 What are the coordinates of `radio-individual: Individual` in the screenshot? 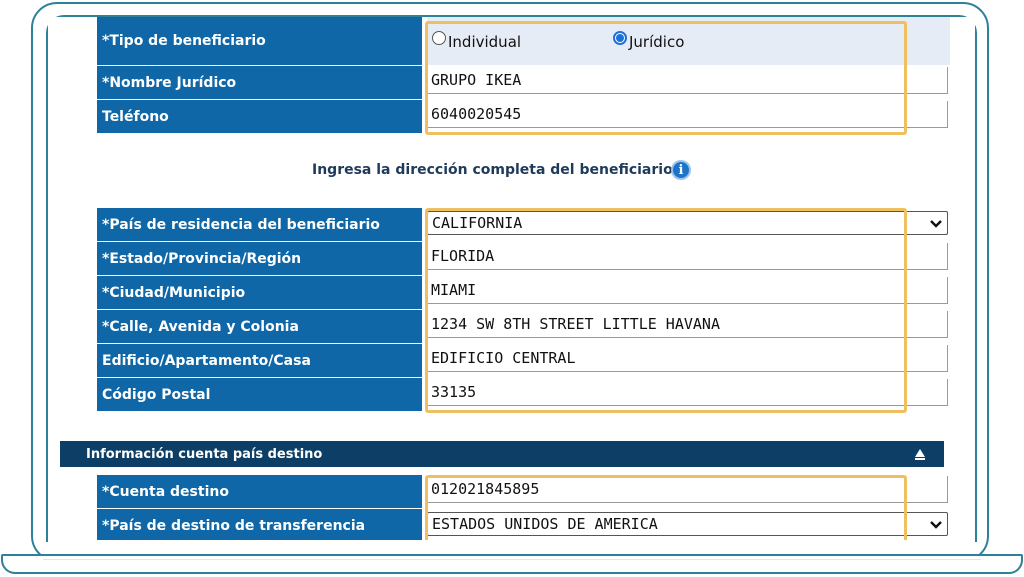 It's located at (477, 41).